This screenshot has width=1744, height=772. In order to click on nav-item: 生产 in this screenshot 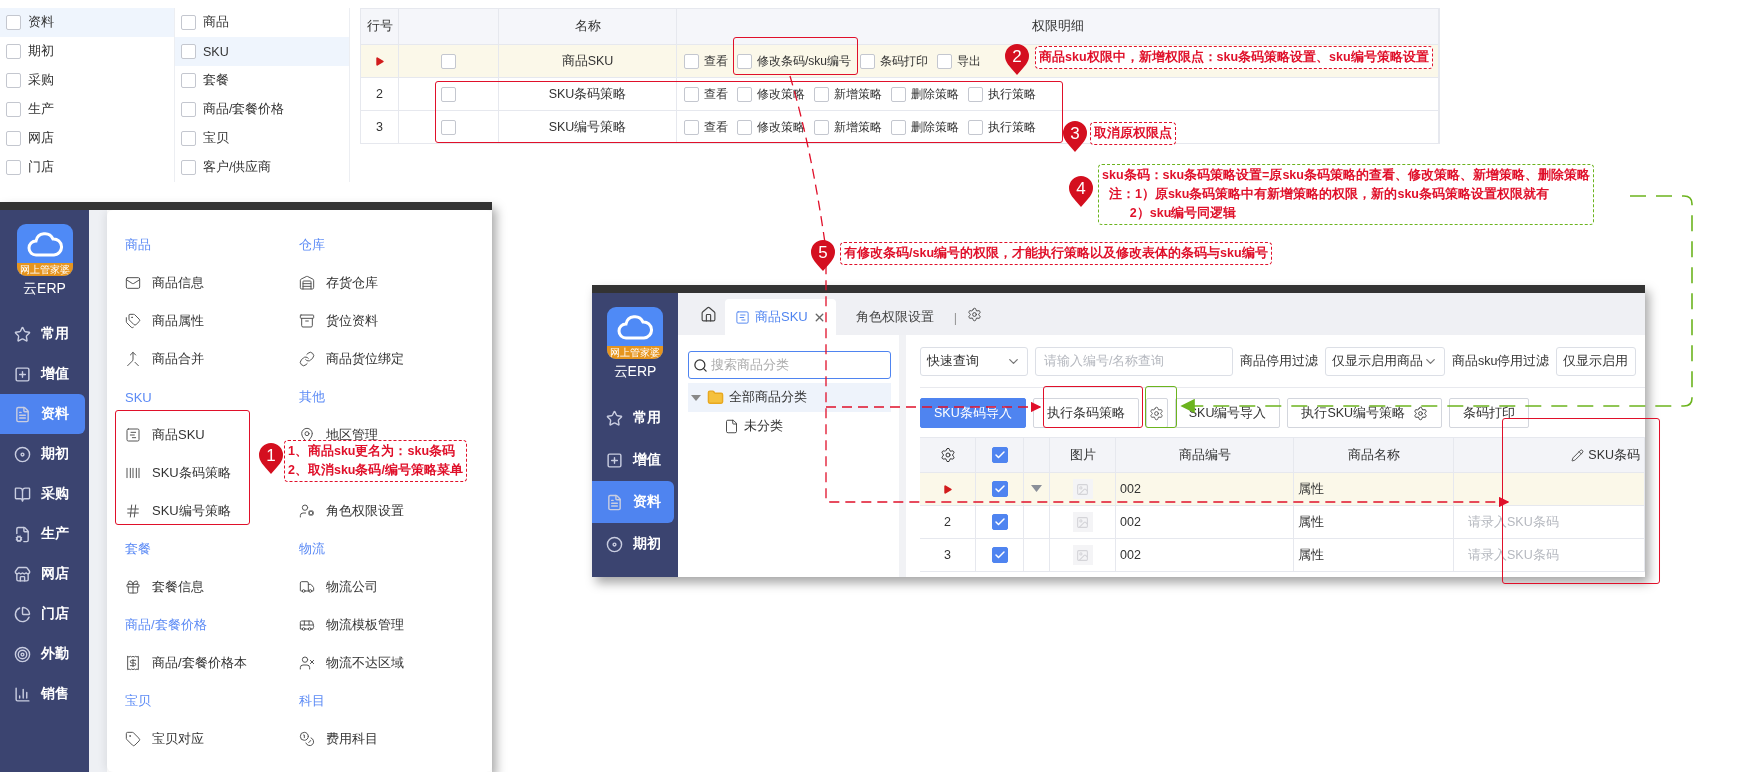, I will do `click(42, 534)`.